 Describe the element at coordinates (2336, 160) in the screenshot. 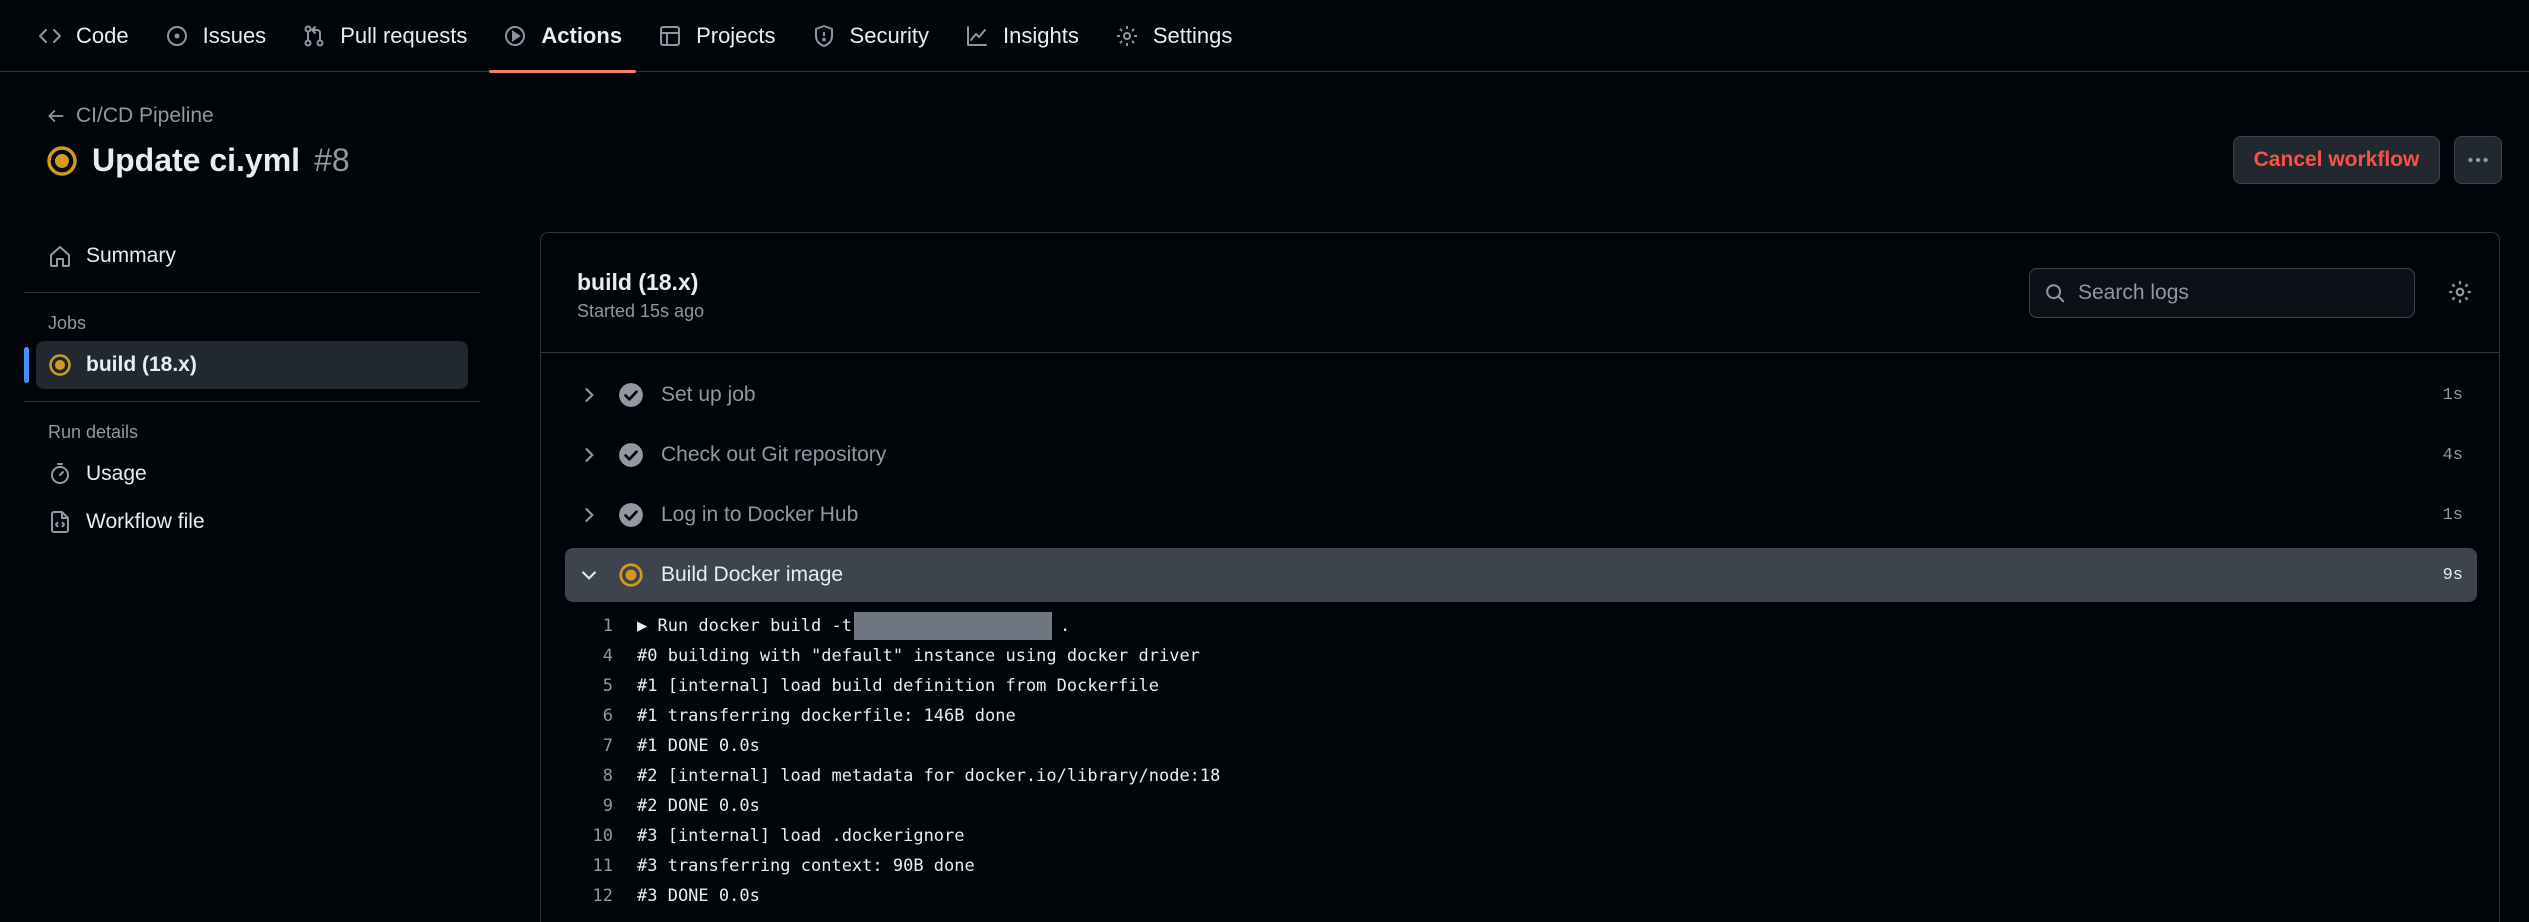

I see `cancel-workflow-button: Cancel workflow` at that location.